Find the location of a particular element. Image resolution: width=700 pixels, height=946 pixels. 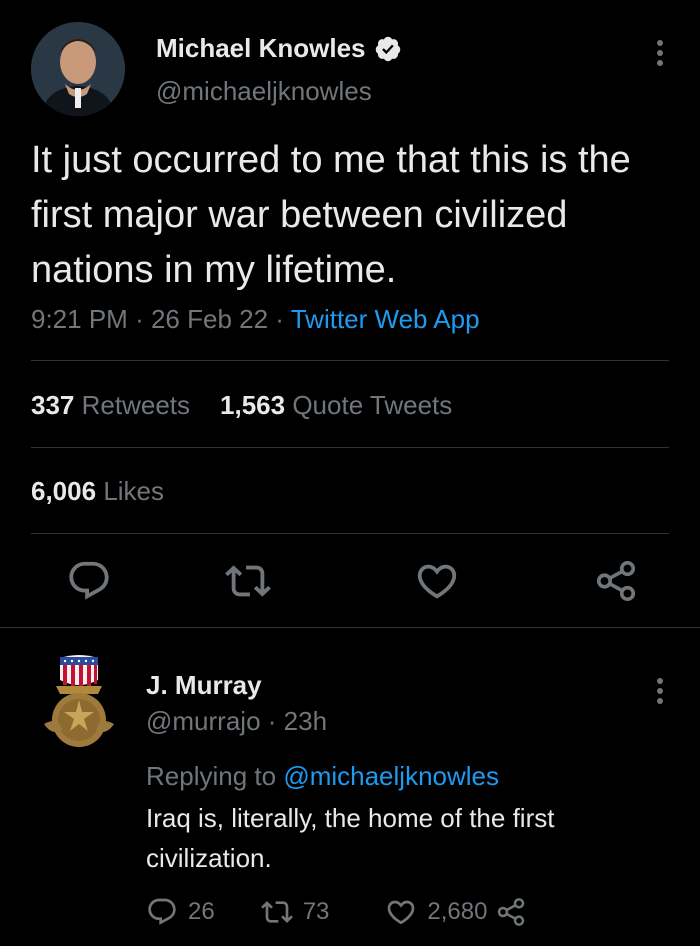

reply-share-button is located at coordinates (511, 912).